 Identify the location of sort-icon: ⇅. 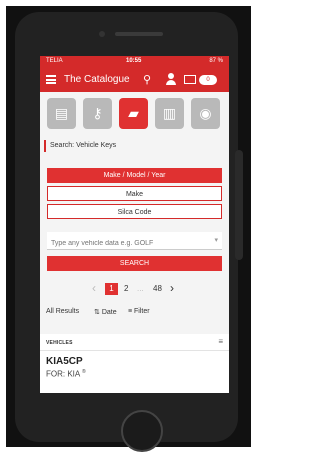
(98, 312).